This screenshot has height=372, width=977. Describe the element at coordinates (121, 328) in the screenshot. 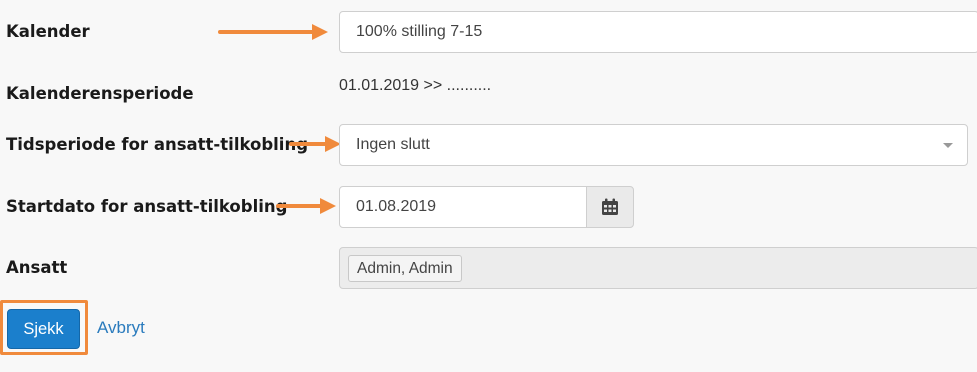

I see `cancel-link: Avbryt` at that location.